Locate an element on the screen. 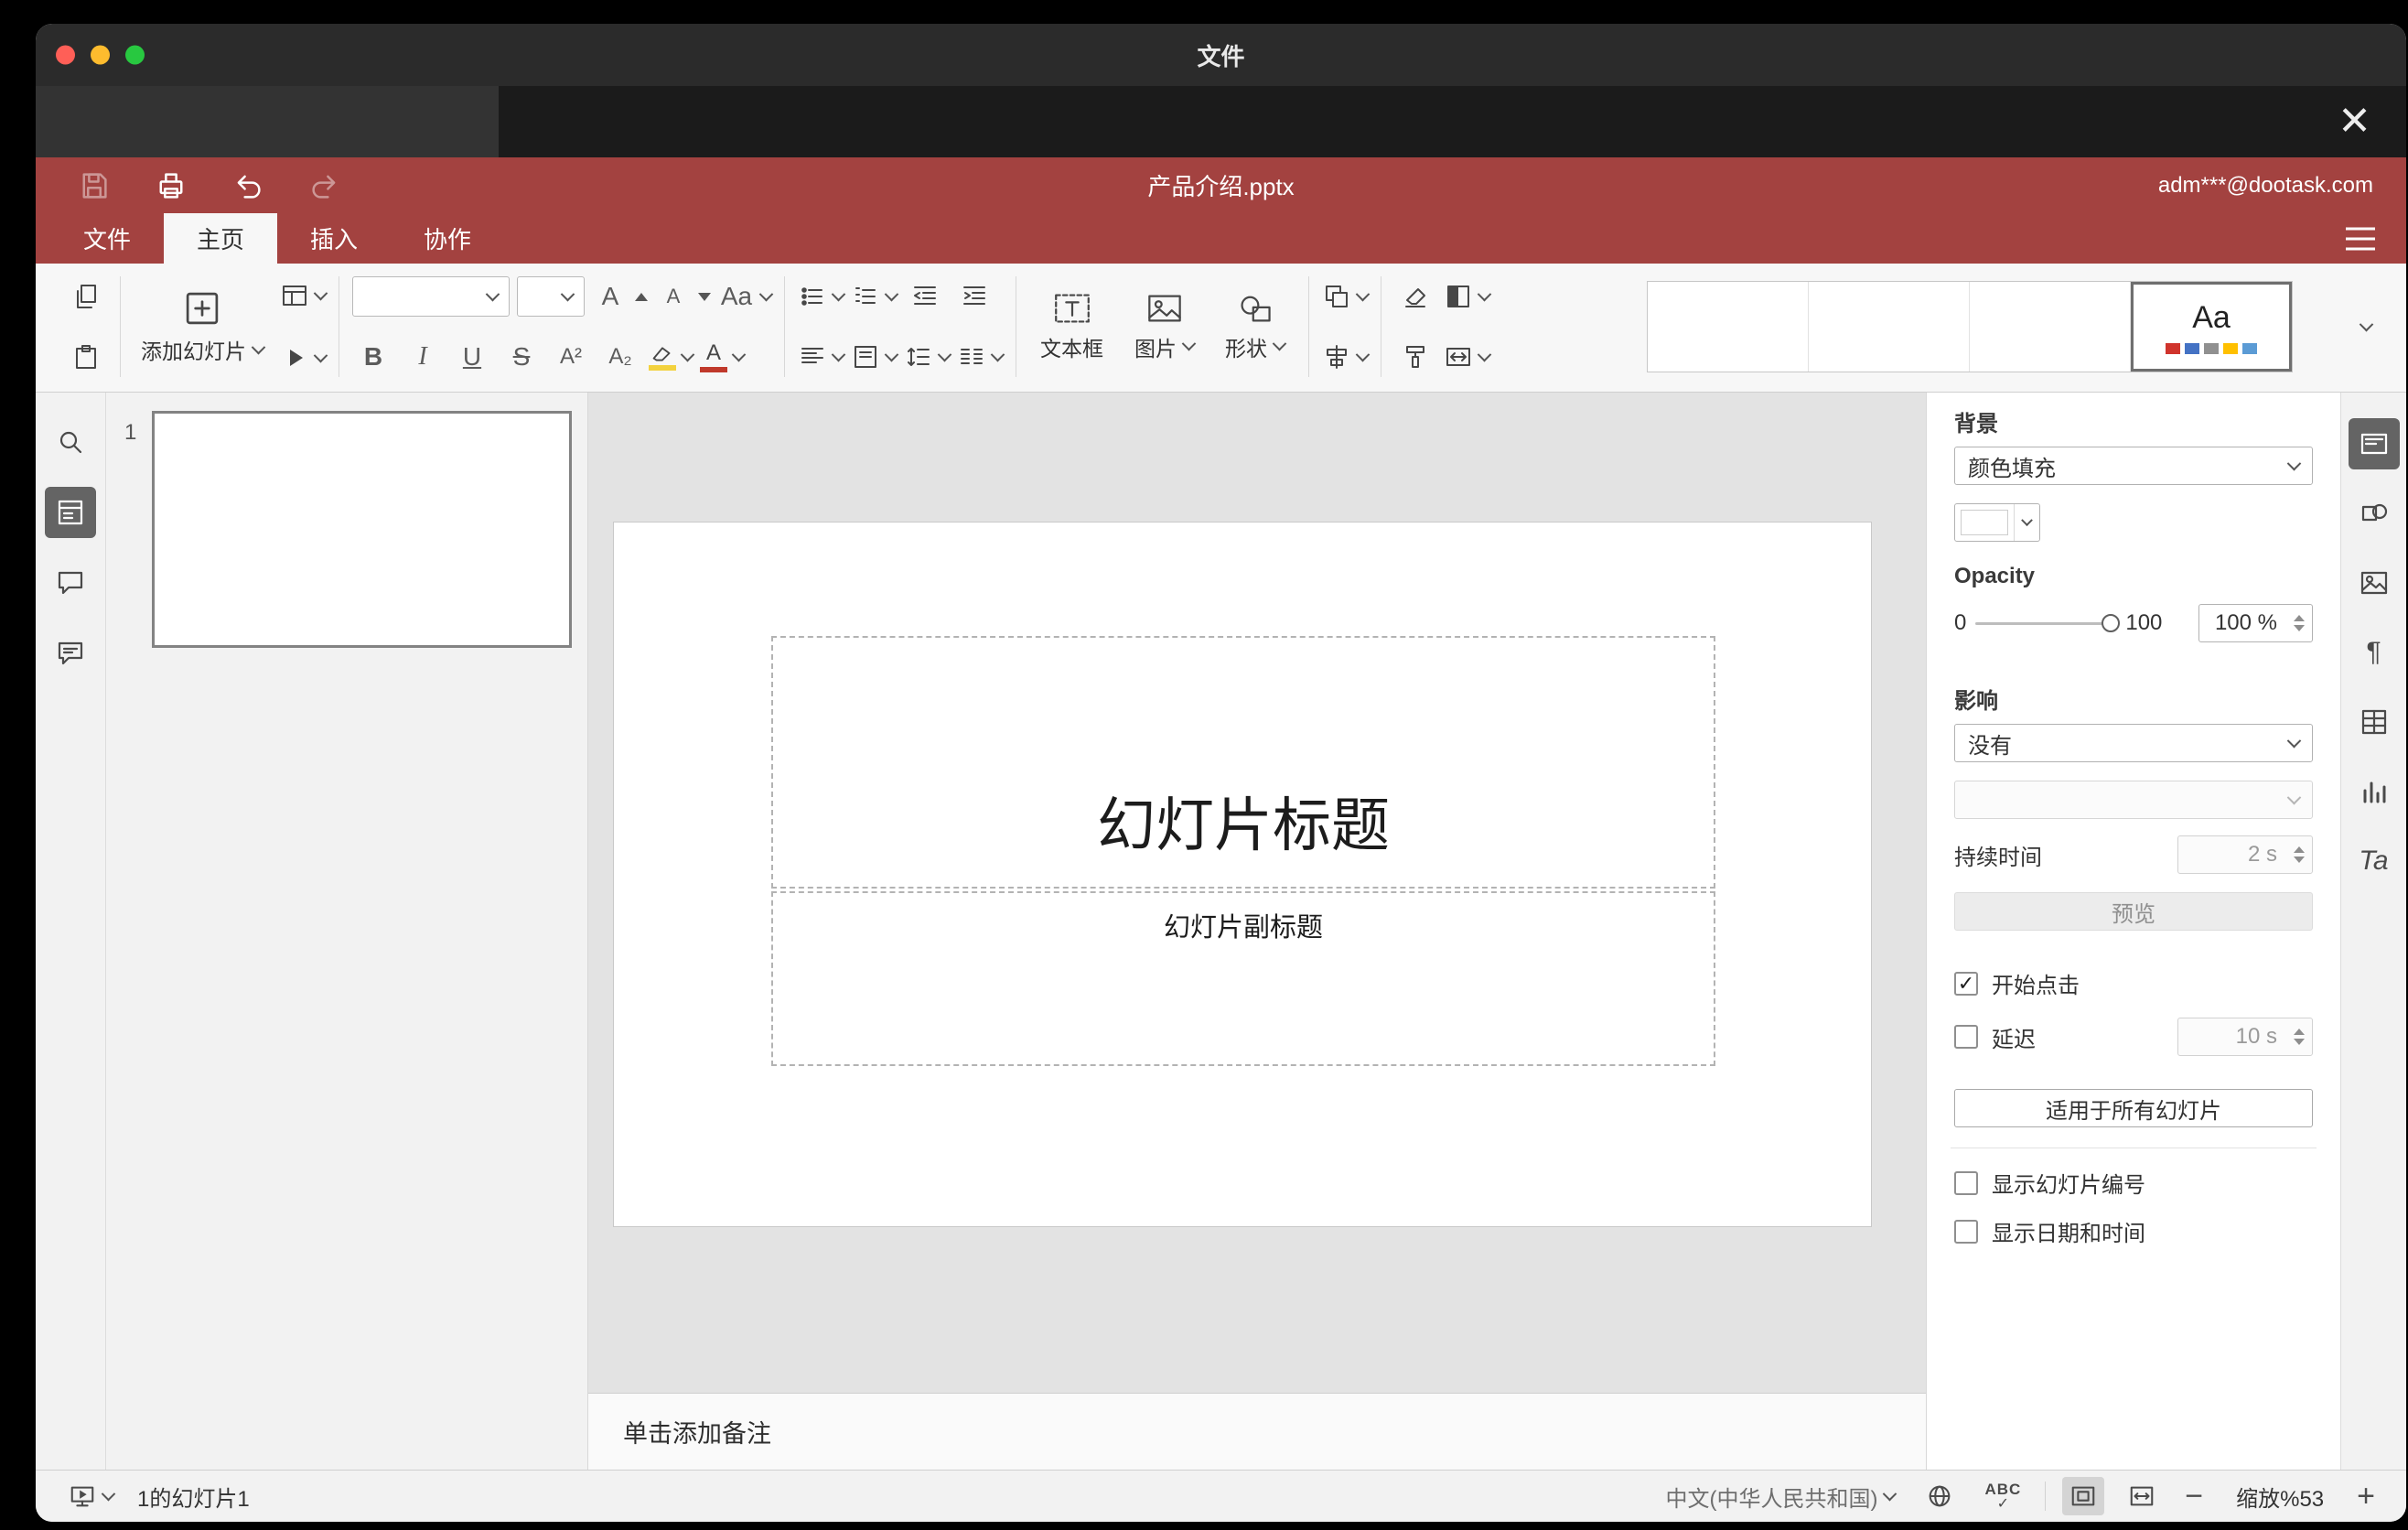  insert-image-button: 图片 is located at coordinates (1164, 327).